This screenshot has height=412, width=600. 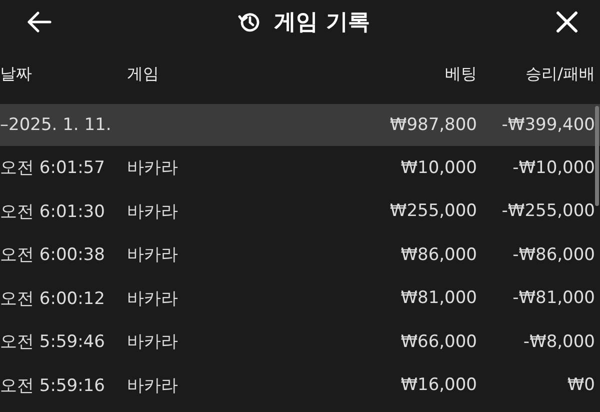 What do you see at coordinates (438, 342) in the screenshot?
I see `bet-cell-text: ₩66,000` at bounding box center [438, 342].